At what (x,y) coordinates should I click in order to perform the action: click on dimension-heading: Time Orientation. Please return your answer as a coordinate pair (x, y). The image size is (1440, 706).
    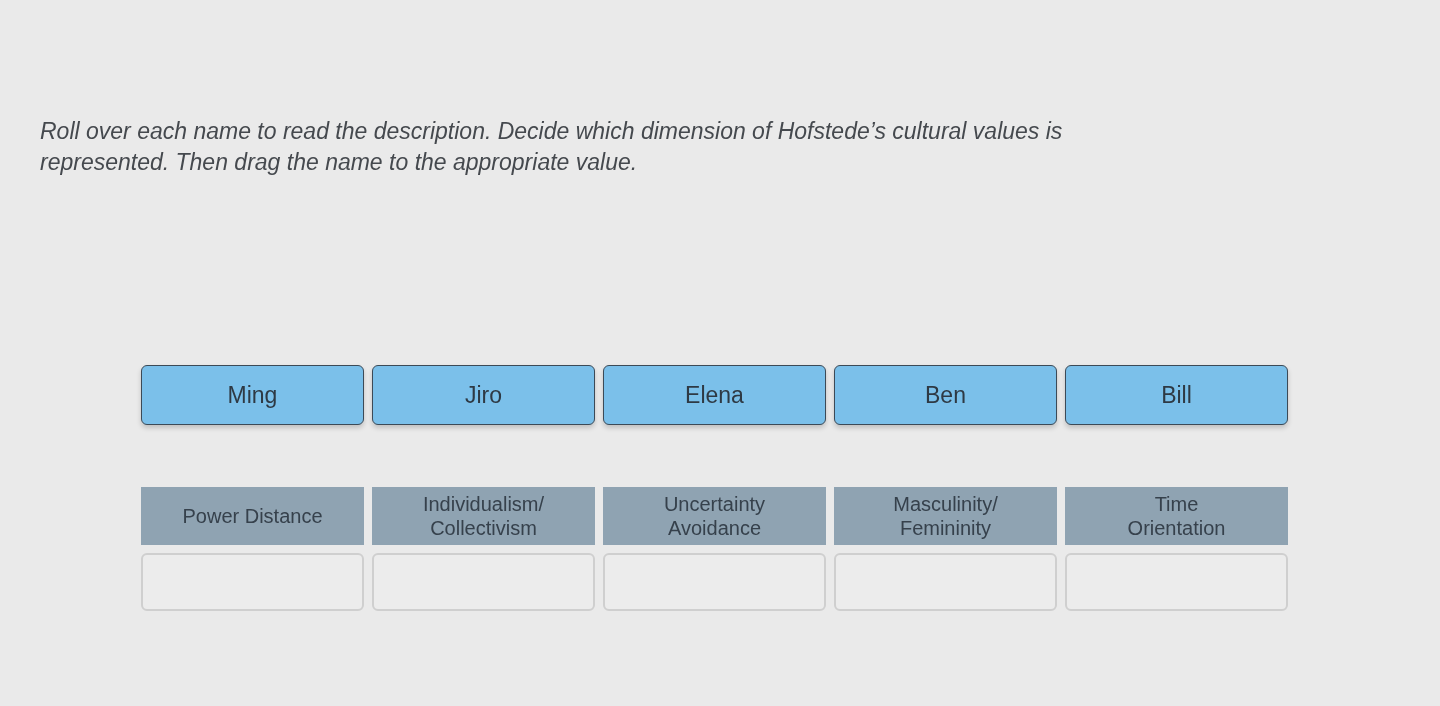
    Looking at the image, I should click on (1176, 516).